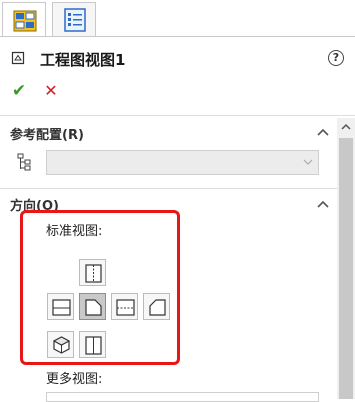 The height and width of the screenshot is (402, 355). I want to click on right-view-icon, so click(125, 307).